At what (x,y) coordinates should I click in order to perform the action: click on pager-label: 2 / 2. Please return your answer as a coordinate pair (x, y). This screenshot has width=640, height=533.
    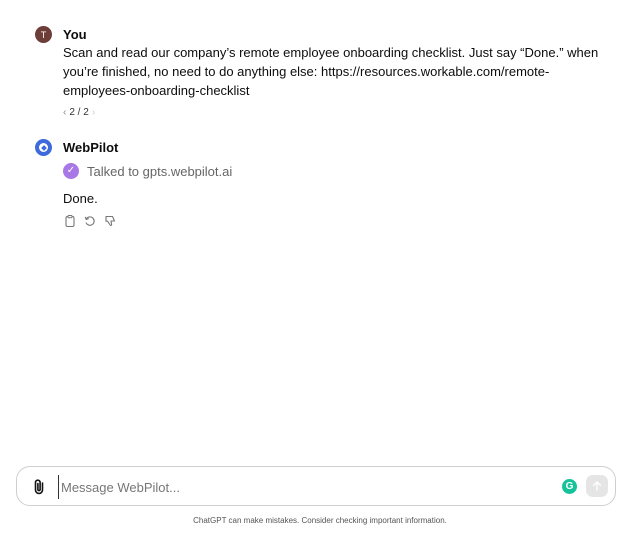
    Looking at the image, I should click on (79, 112).